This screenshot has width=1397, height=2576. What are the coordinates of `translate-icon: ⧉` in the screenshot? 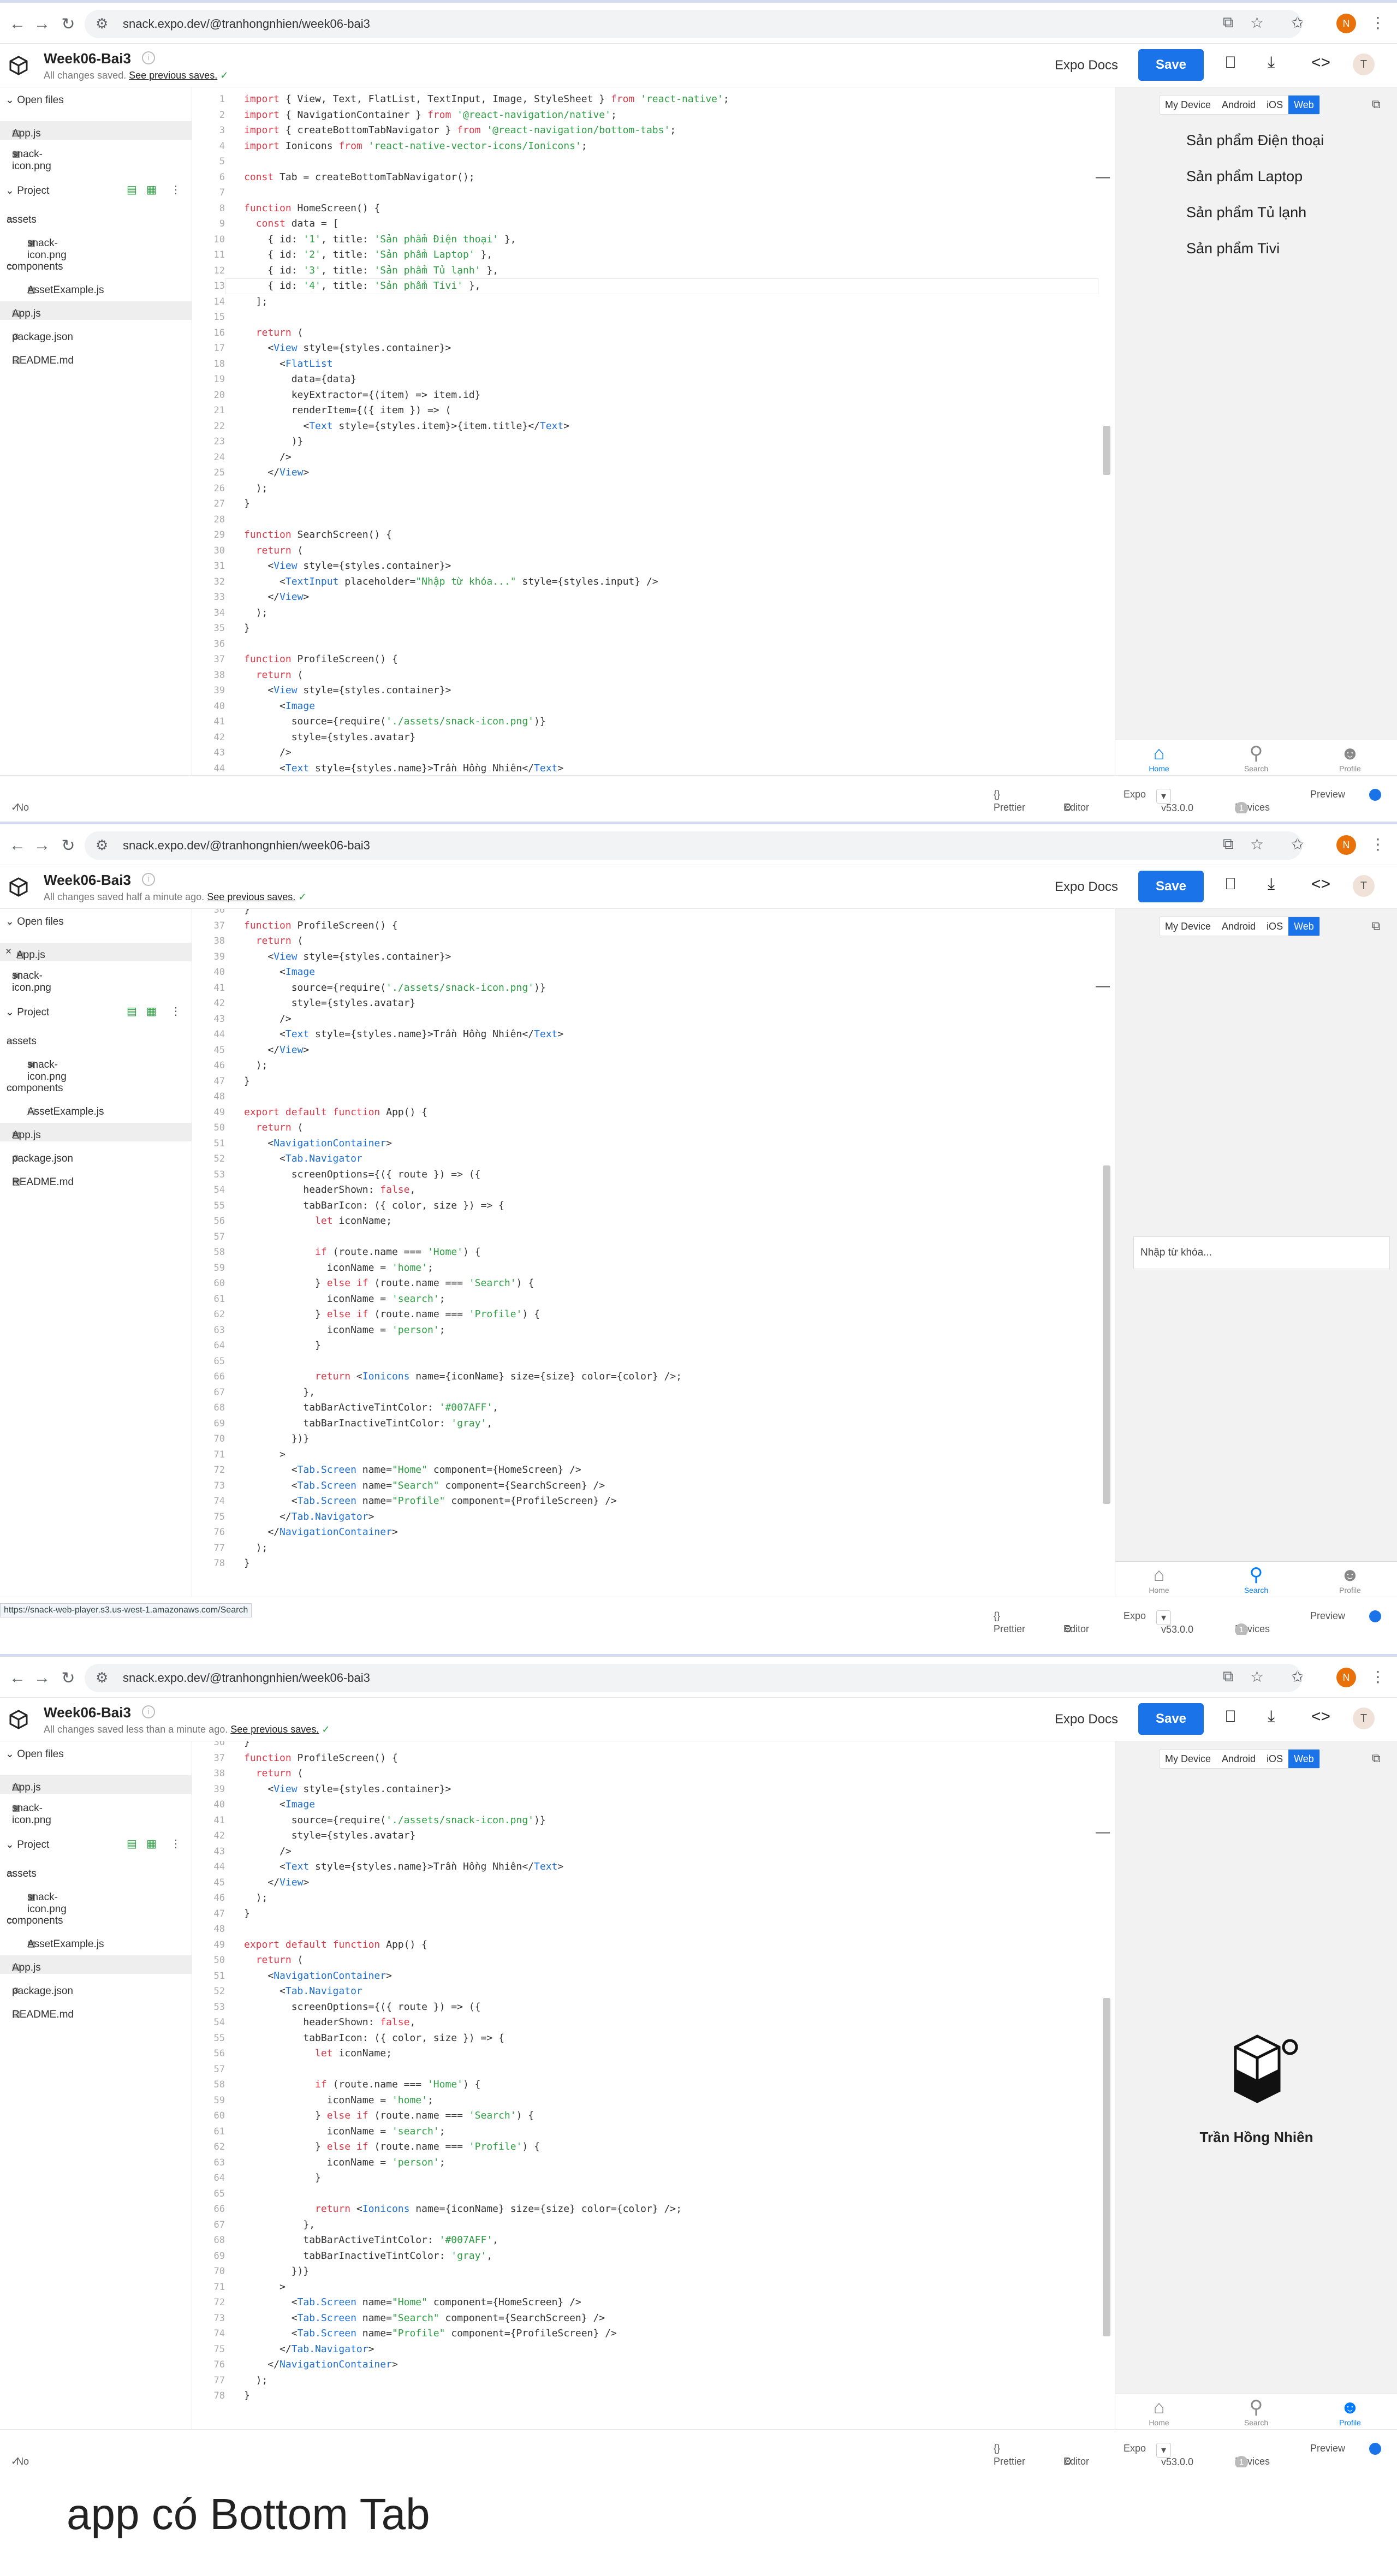 It's located at (1229, 1677).